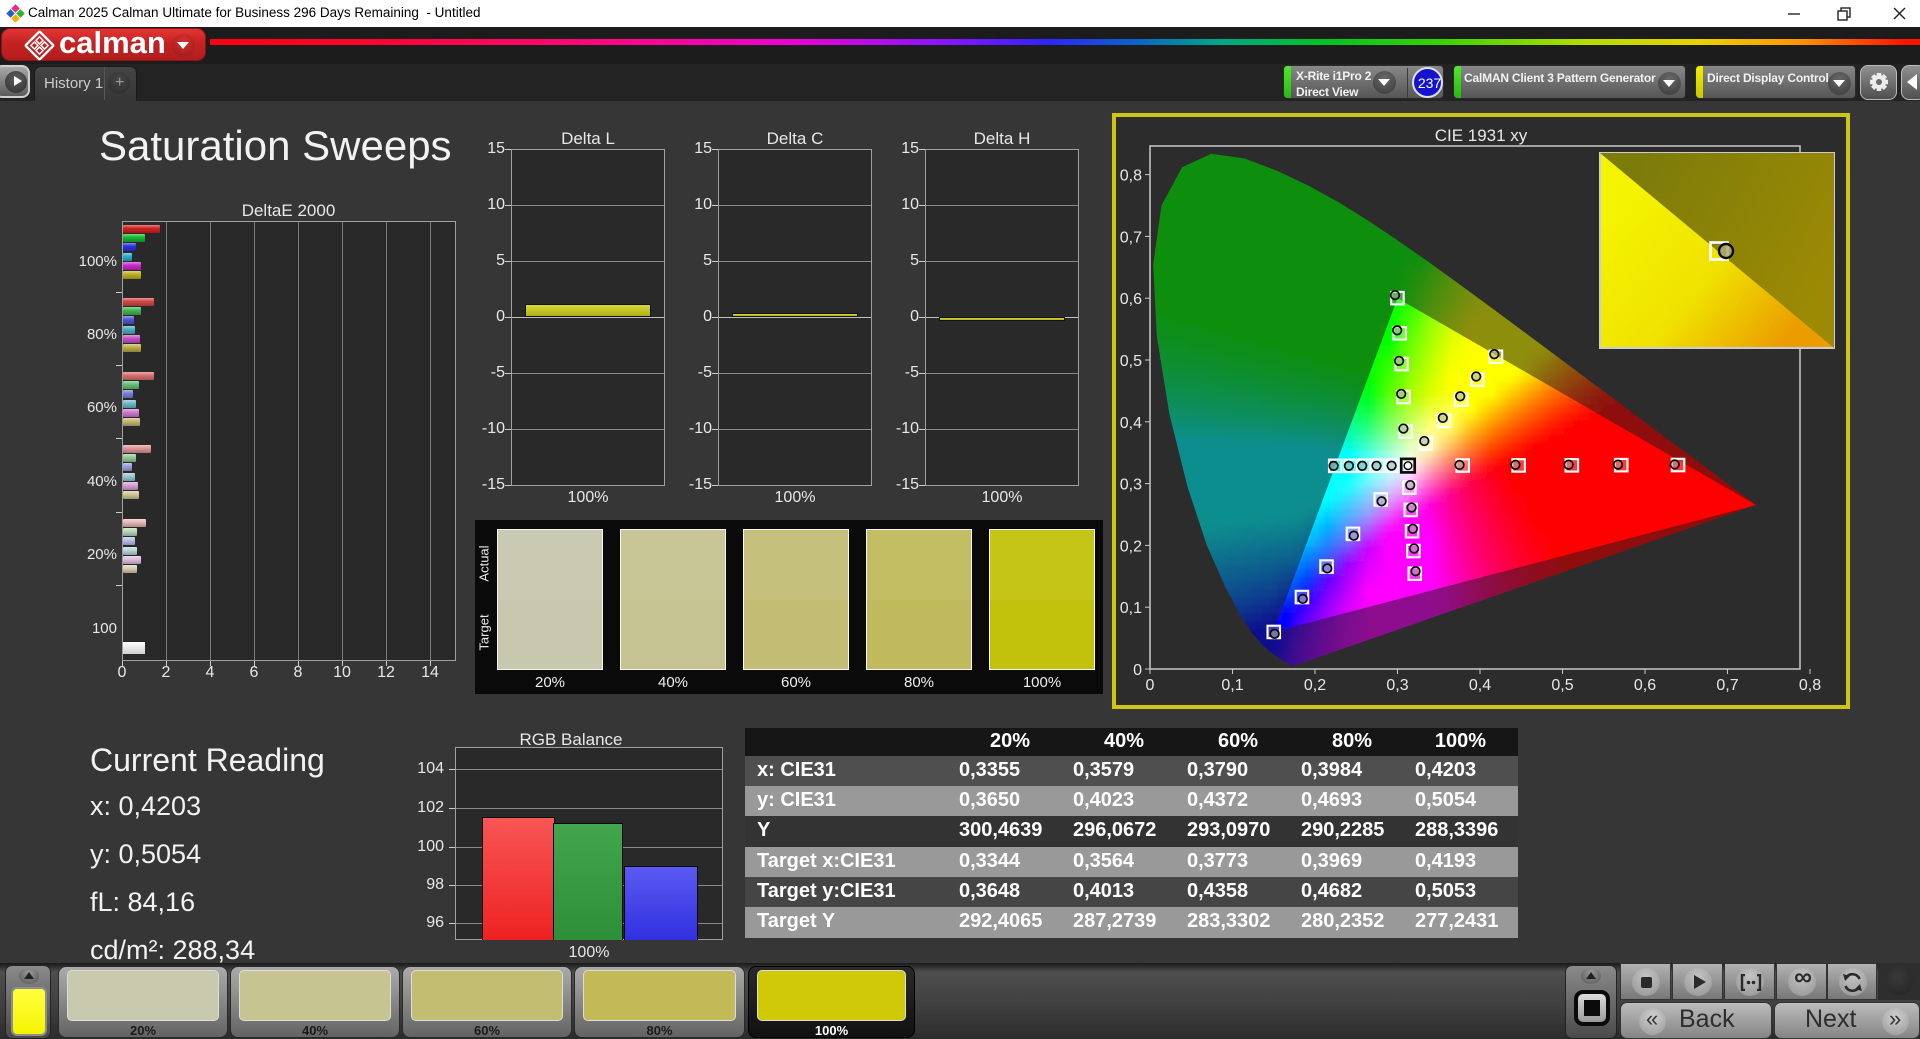 The image size is (1920, 1039). I want to click on svg-text: CIE 1931 xy, so click(1481, 135).